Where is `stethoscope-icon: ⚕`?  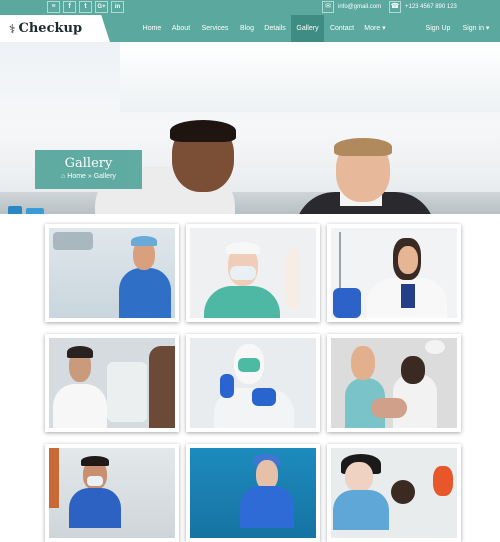
stethoscope-icon: ⚕ is located at coordinates (12, 28).